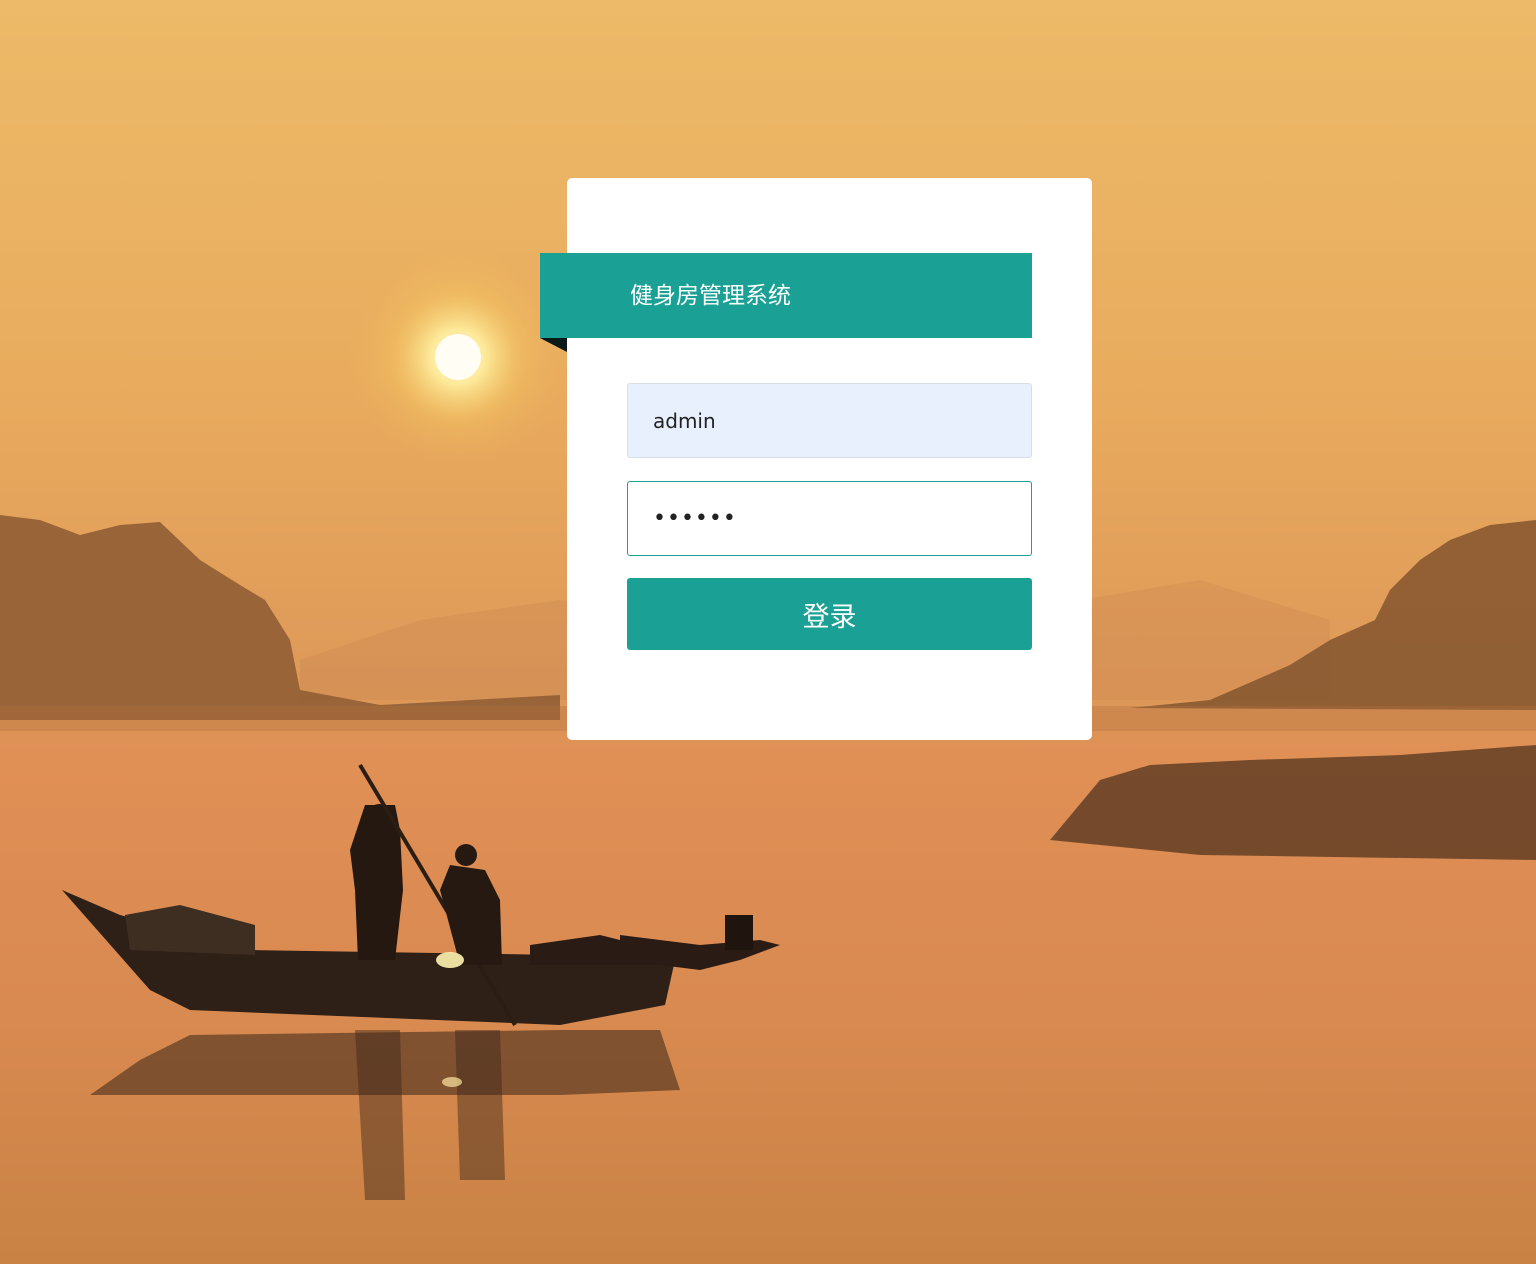 The width and height of the screenshot is (1536, 1264). Describe the element at coordinates (553, 345) in the screenshot. I see `ribbon-fold` at that location.